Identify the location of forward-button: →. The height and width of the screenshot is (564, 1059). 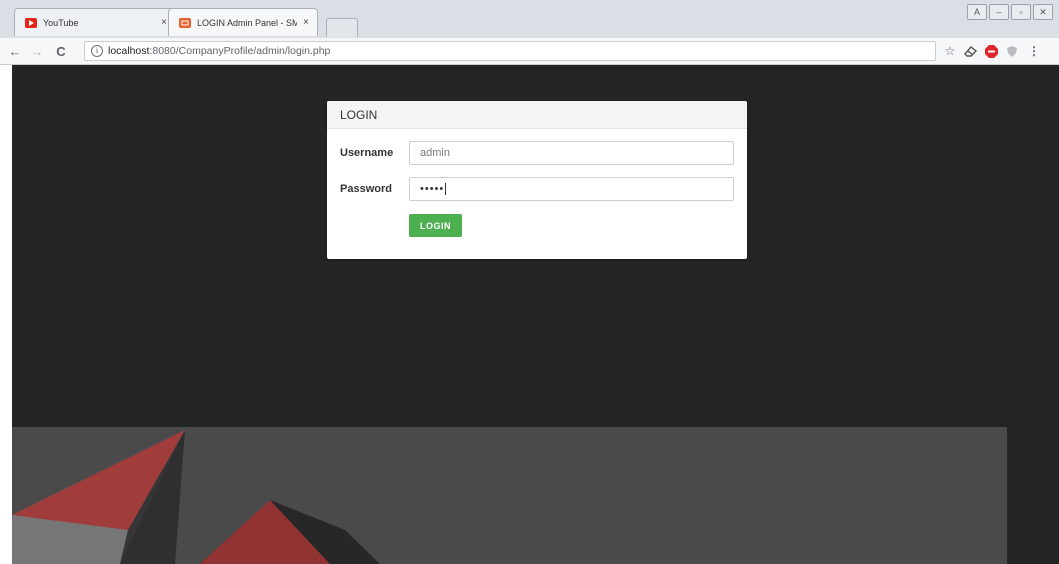
(37, 51).